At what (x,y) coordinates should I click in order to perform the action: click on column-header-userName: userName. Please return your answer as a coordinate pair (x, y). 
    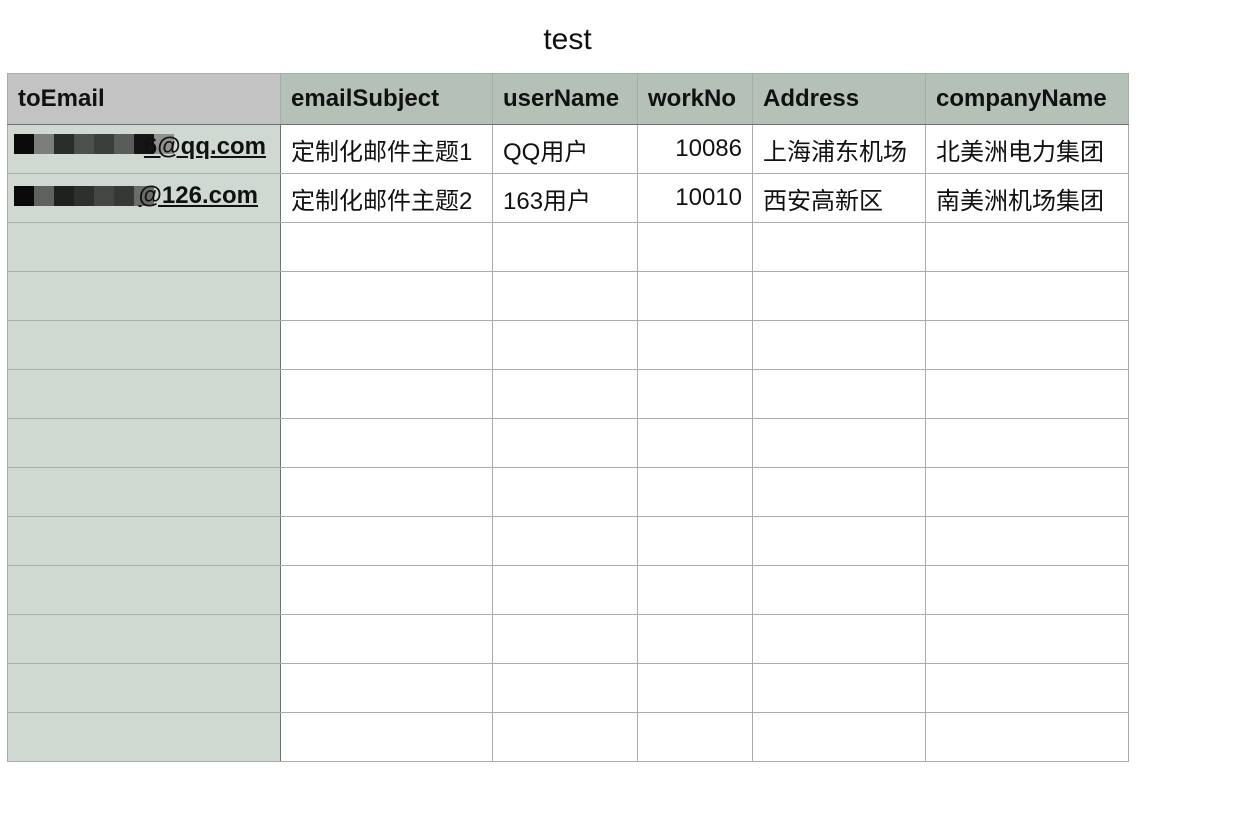
    Looking at the image, I should click on (565, 99).